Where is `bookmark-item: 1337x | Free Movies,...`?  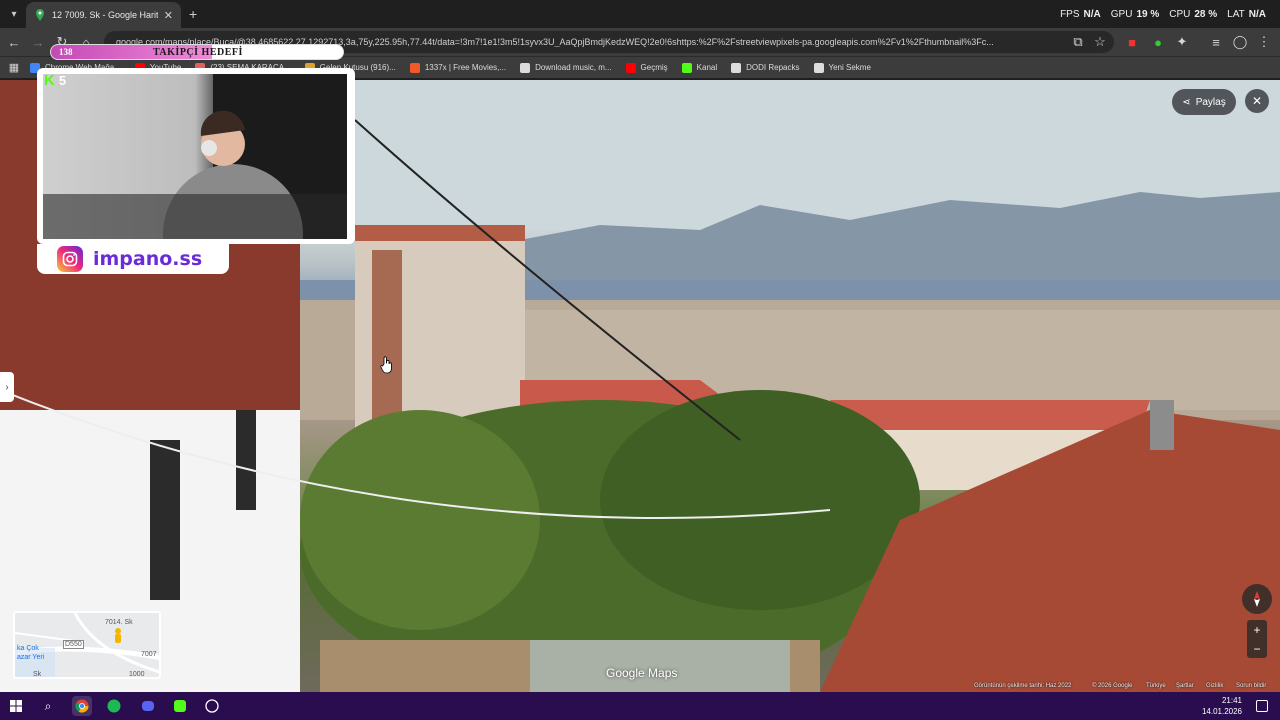 bookmark-item: 1337x | Free Movies,... is located at coordinates (458, 67).